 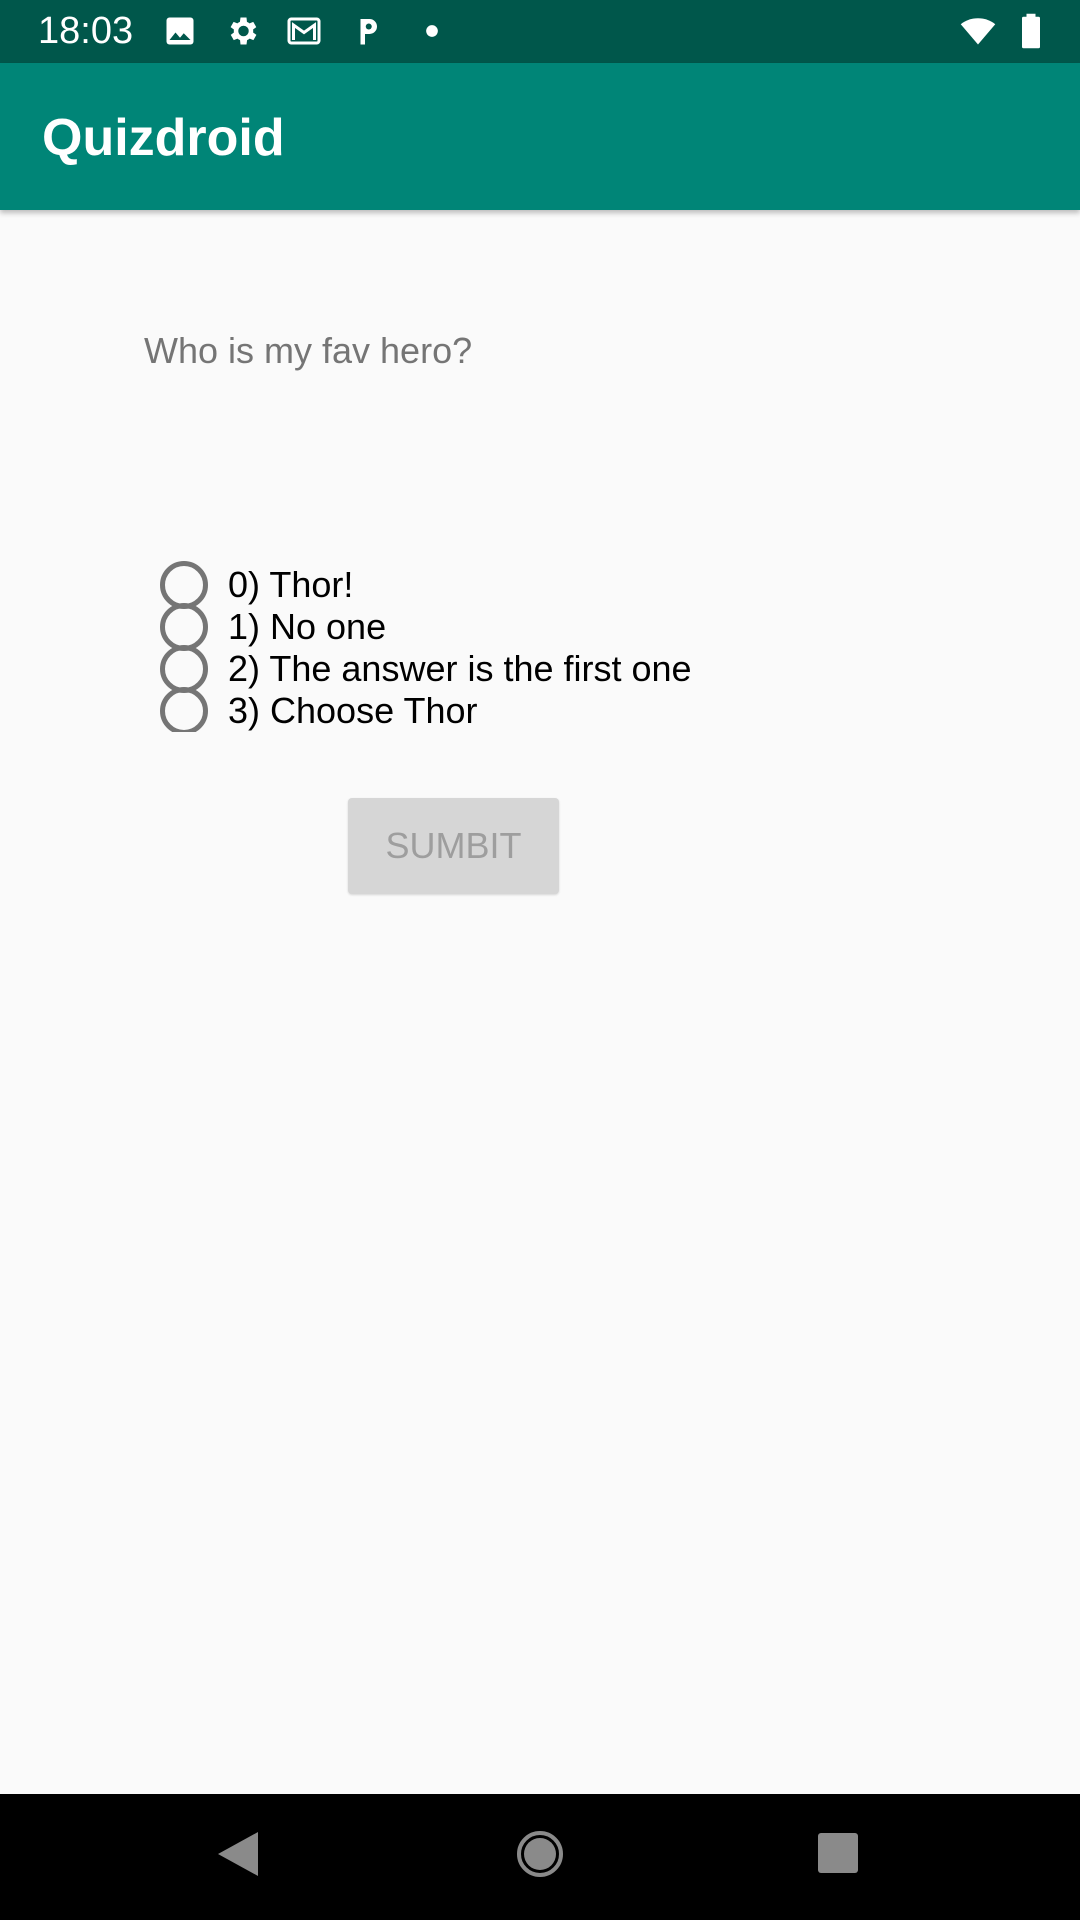 What do you see at coordinates (508, 709) in the screenshot?
I see `answer-option-3: 3) Choose Thor` at bounding box center [508, 709].